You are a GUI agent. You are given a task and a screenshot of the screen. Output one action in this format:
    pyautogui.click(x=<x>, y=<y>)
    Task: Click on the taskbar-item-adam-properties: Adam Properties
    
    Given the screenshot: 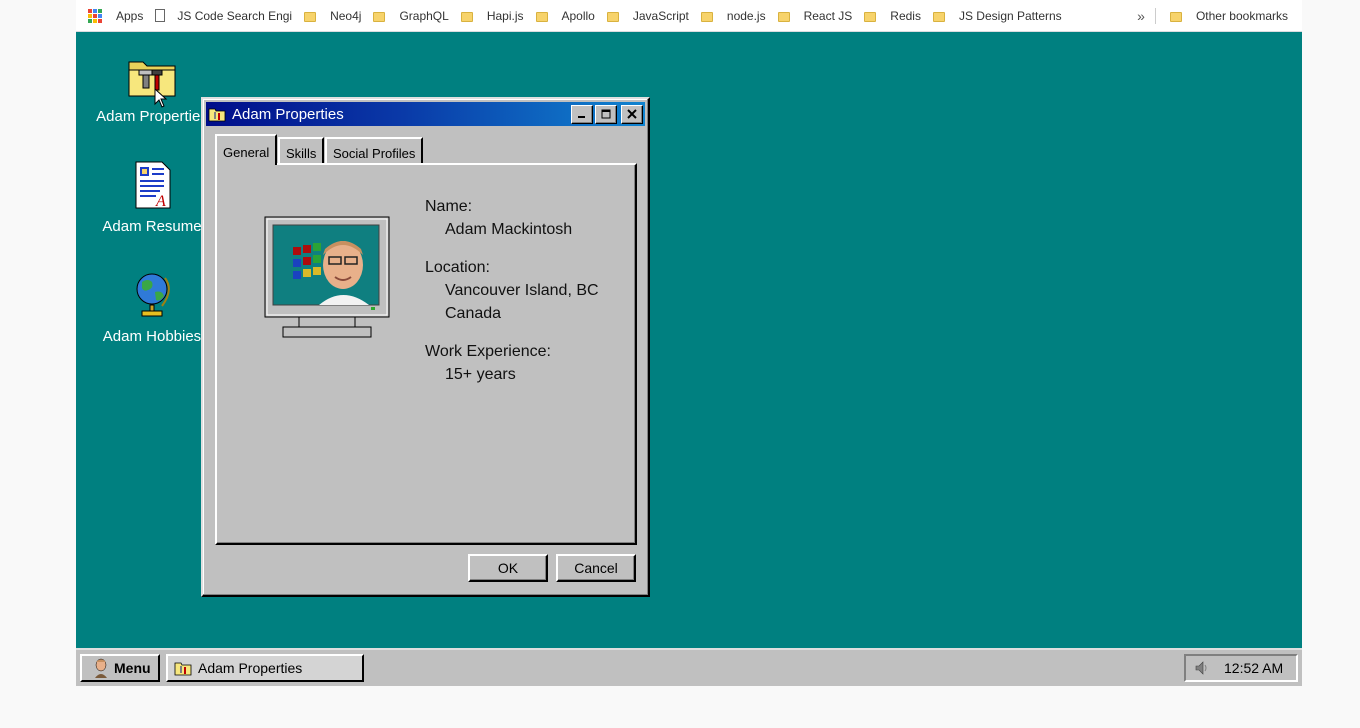 What is the action you would take?
    pyautogui.click(x=265, y=668)
    